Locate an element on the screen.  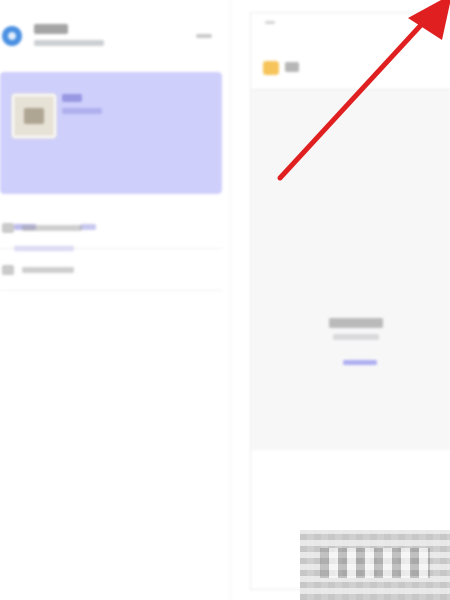
app-subtitle-redacted is located at coordinates (69, 43).